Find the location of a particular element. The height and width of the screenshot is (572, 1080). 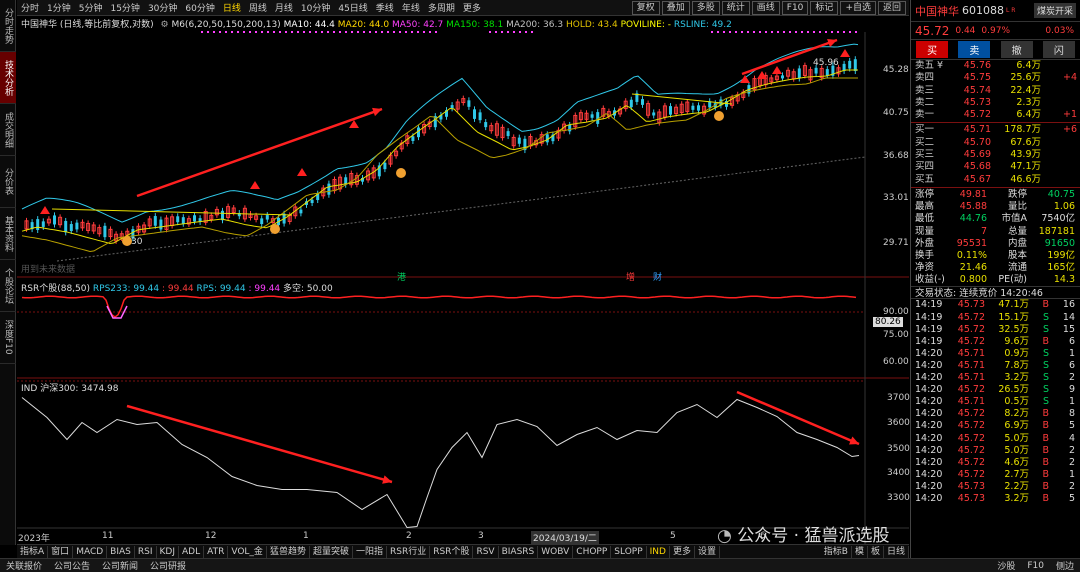

period-tab-6: 日线 is located at coordinates (232, 7).